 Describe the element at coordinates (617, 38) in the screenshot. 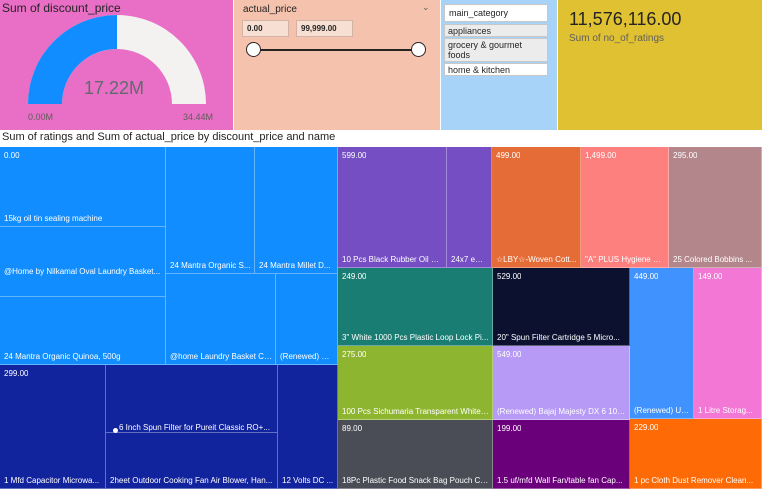

I see `ratings-card-label: Sum of no_of_ratings` at that location.